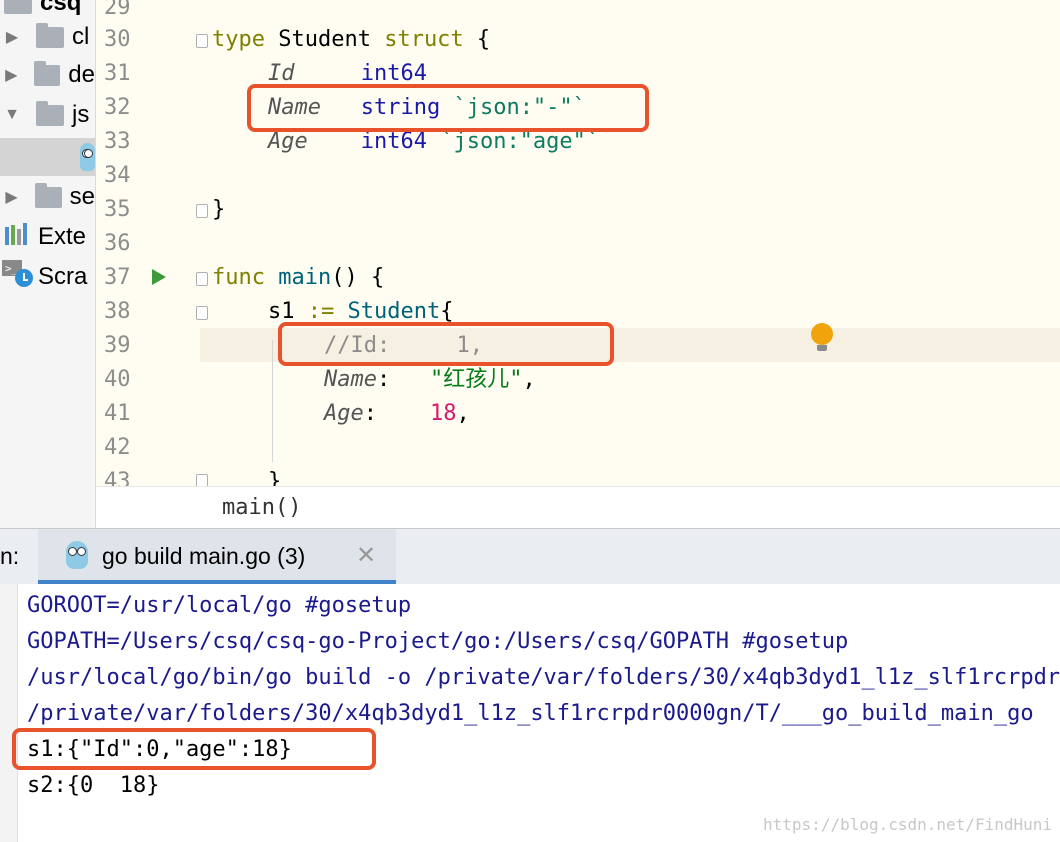  I want to click on line-number: 39, so click(117, 345).